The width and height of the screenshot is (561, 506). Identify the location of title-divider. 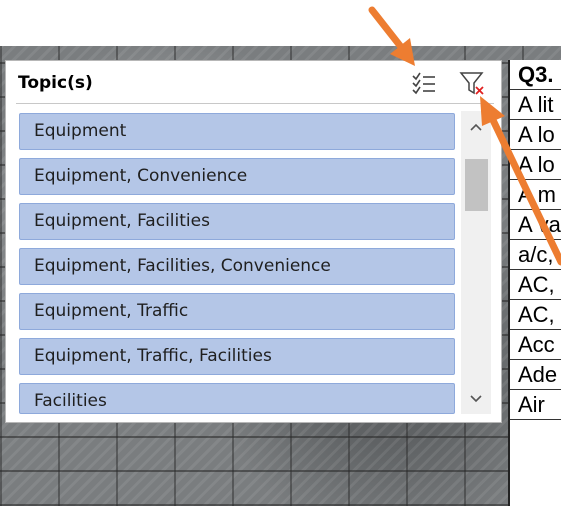
(255, 103).